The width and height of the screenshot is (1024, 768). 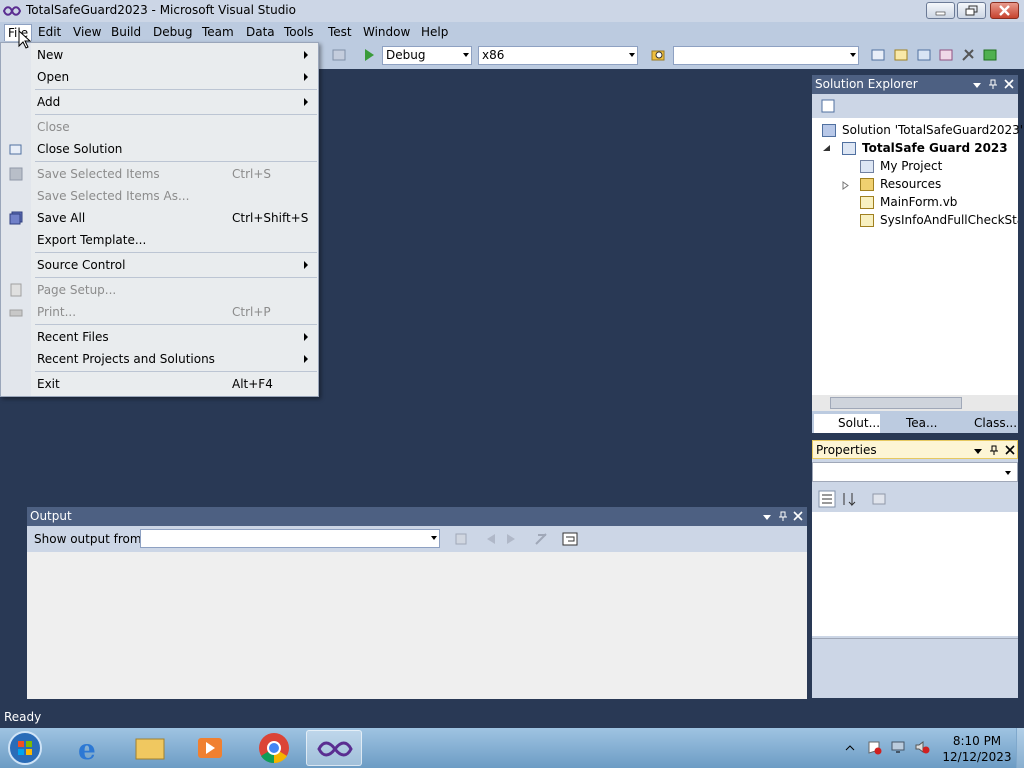 I want to click on find-combo, so click(x=766, y=55).